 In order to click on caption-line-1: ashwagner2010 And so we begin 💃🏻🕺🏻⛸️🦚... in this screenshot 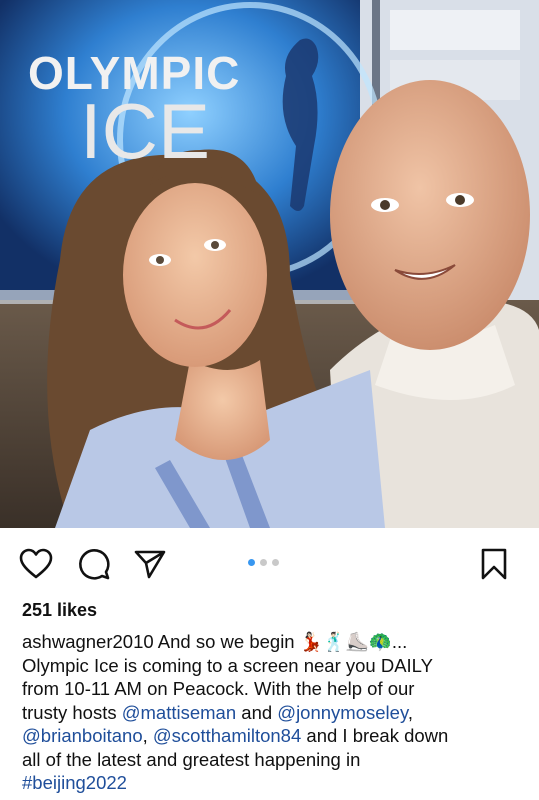, I will do `click(267, 642)`.